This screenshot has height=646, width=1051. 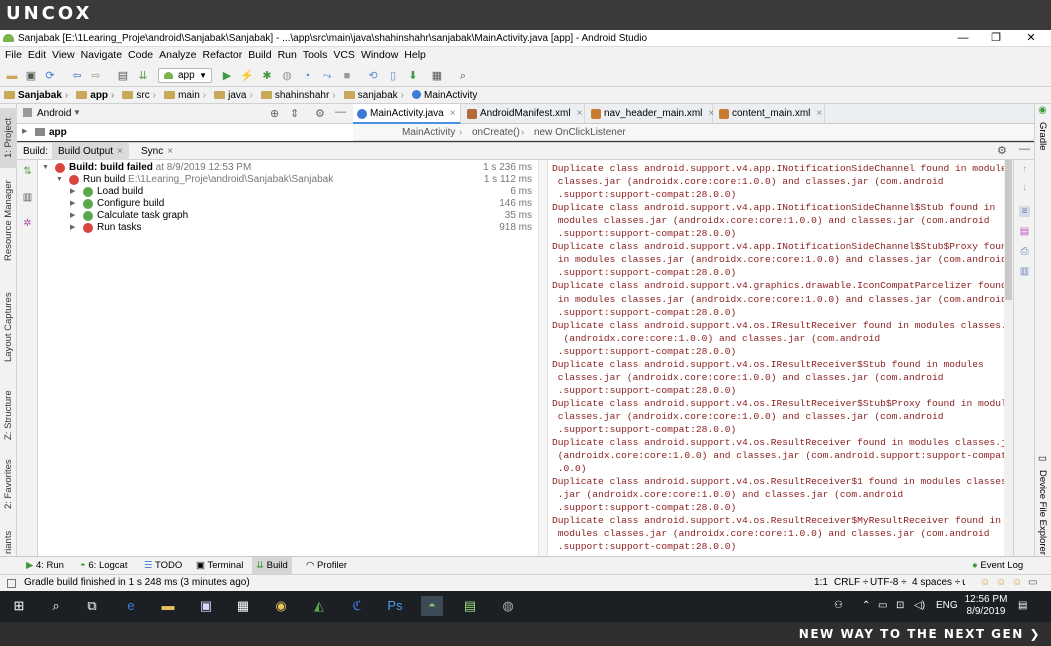 I want to click on run-icon: ▶, so click(x=227, y=76).